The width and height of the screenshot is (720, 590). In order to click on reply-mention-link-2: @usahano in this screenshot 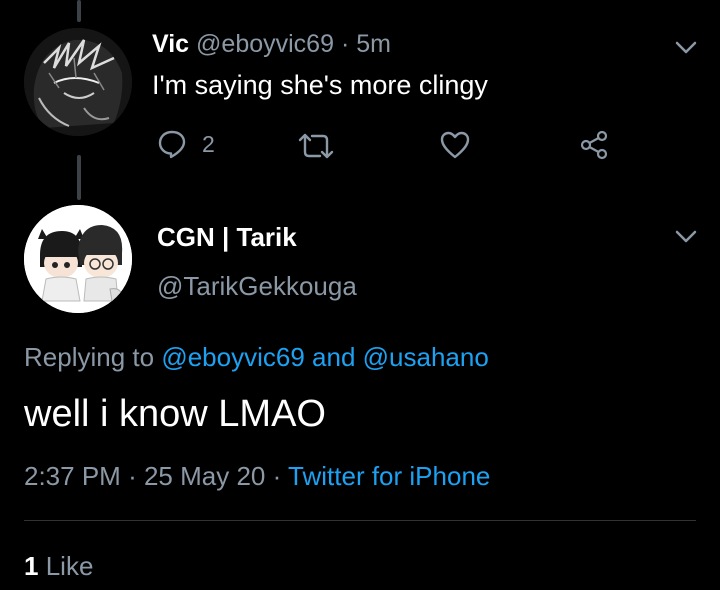, I will do `click(426, 357)`.